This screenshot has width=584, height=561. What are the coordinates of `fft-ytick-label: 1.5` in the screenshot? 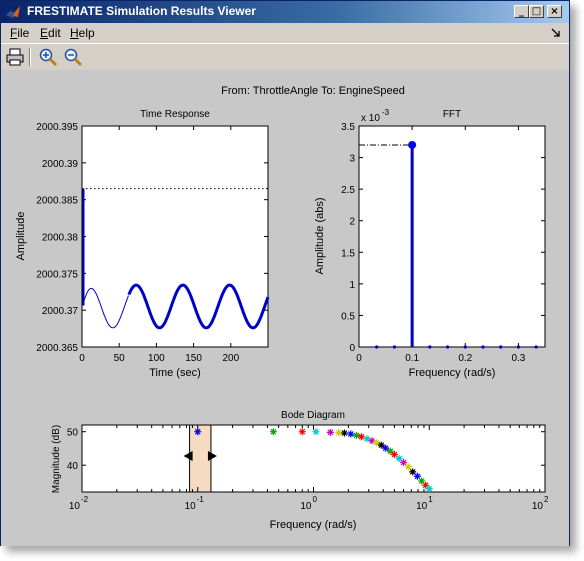 It's located at (348, 253).